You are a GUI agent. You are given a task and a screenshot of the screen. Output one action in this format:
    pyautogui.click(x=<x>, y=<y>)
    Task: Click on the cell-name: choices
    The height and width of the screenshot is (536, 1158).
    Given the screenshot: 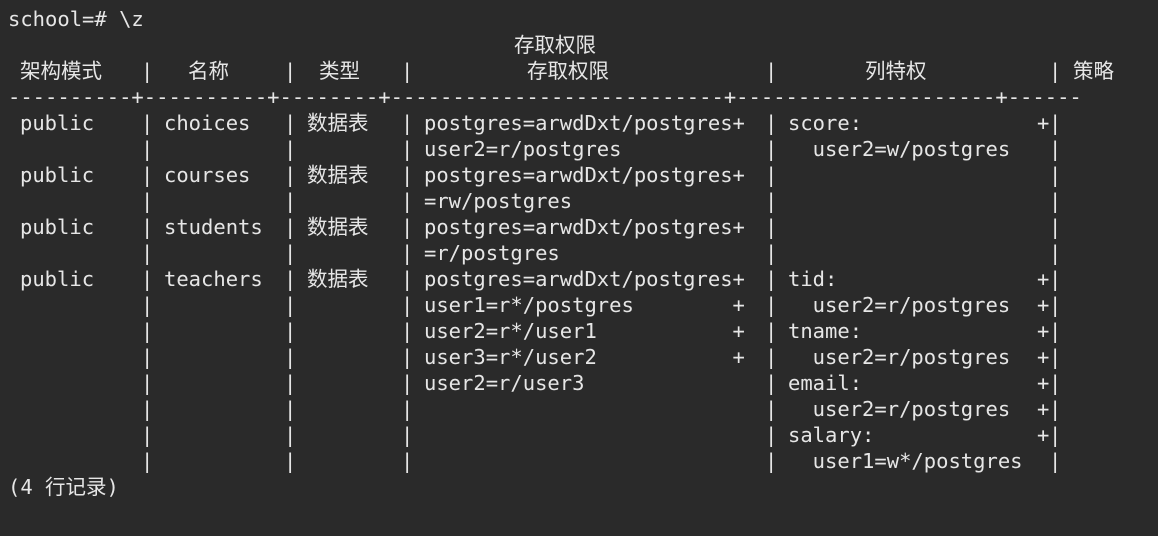 What is the action you would take?
    pyautogui.click(x=207, y=123)
    